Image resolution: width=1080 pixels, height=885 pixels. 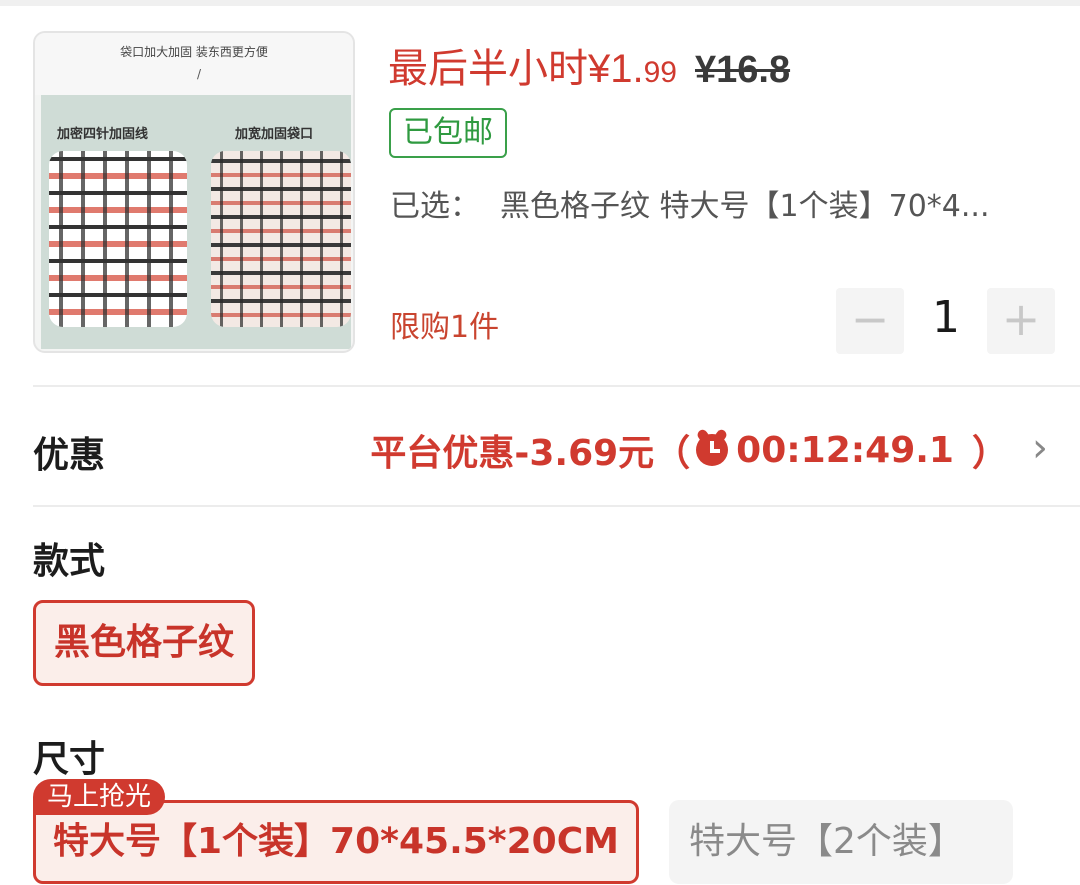 I want to click on image-bag-closeup, so click(x=281, y=239).